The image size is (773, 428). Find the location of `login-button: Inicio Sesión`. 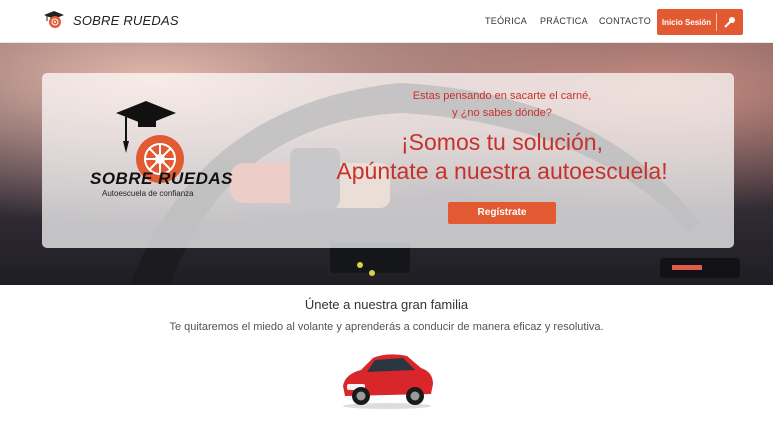

login-button: Inicio Sesión is located at coordinates (700, 22).